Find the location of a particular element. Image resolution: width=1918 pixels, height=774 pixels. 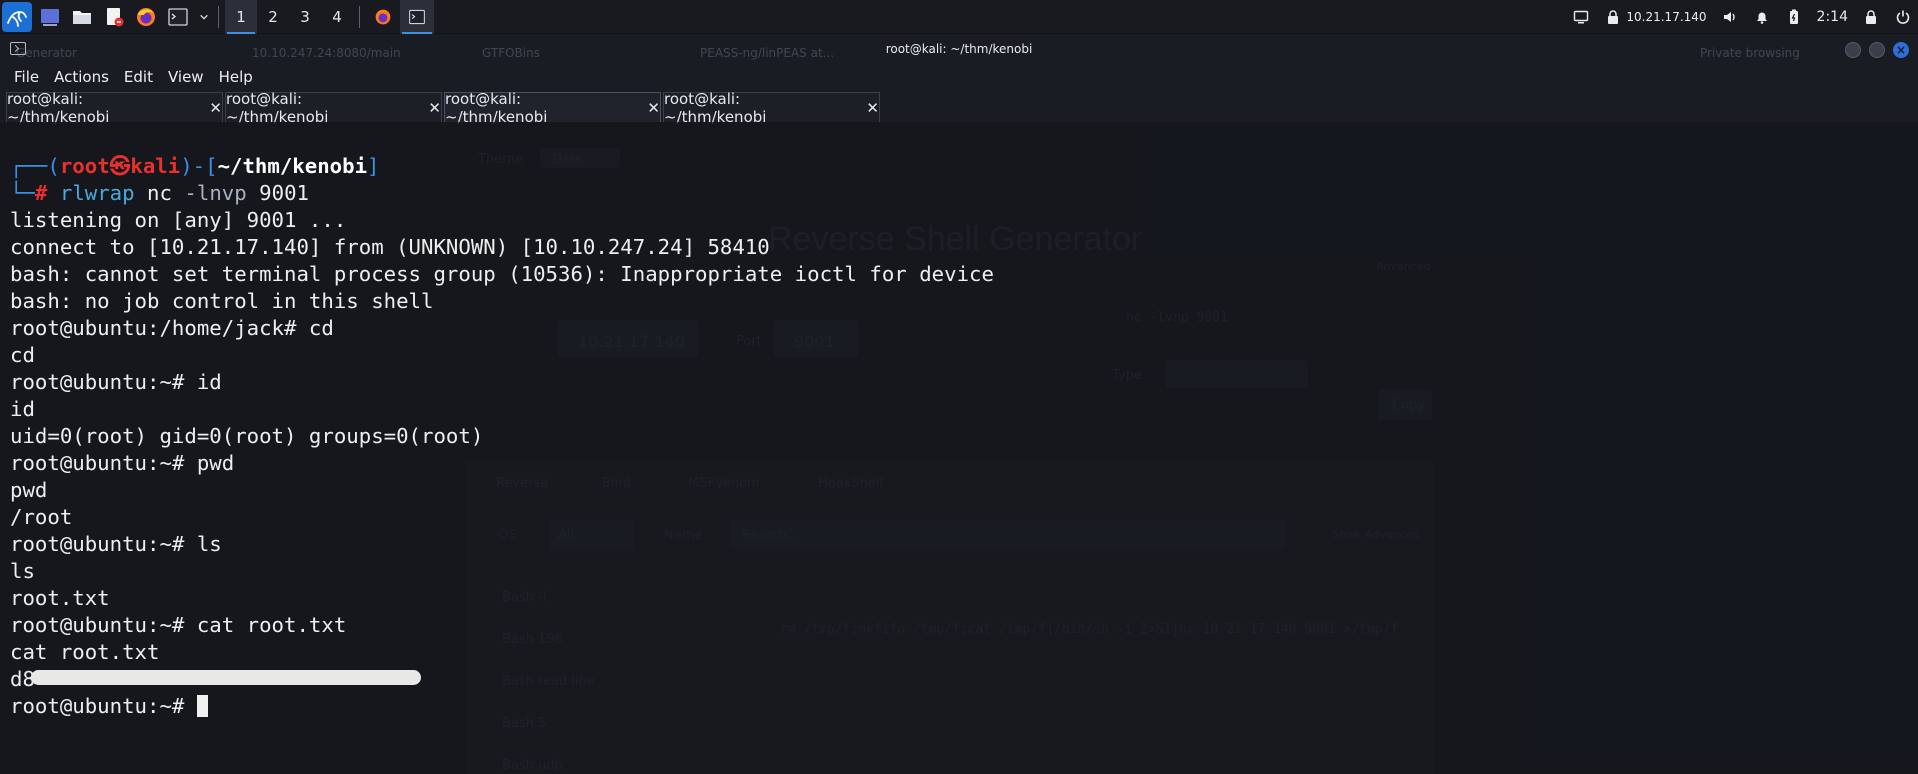

terminal-tab-3: root@kali: ~/thm/kenobi ✕ is located at coordinates (552, 108).